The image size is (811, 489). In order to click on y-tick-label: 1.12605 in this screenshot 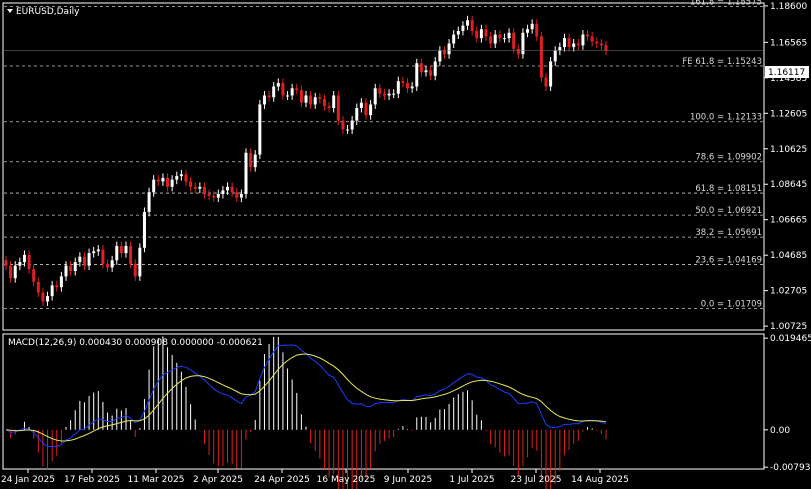, I will do `click(788, 114)`.